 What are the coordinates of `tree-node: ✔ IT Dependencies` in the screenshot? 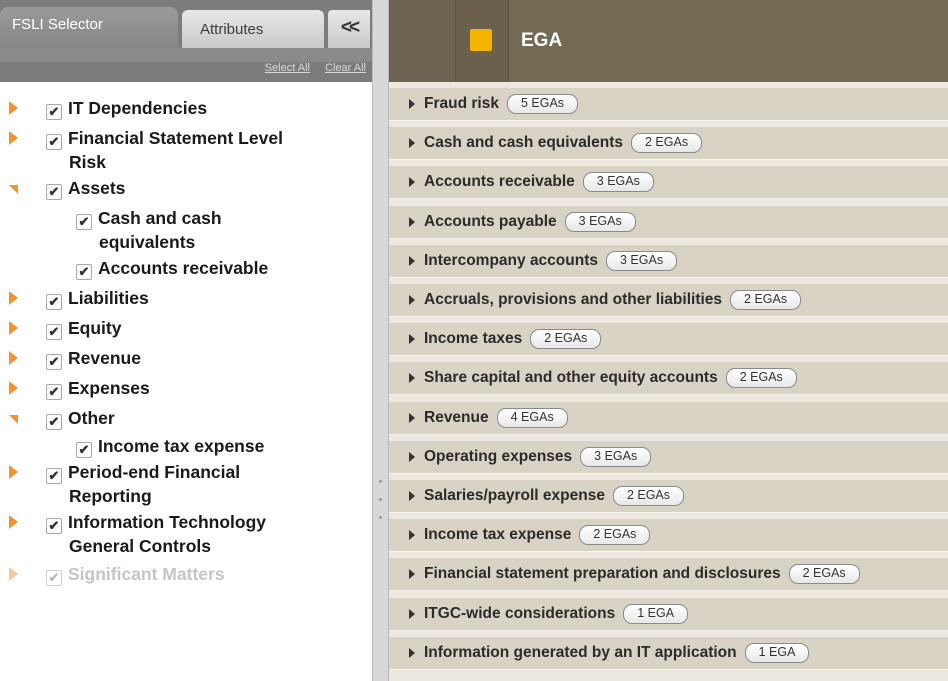 It's located at (187, 108).